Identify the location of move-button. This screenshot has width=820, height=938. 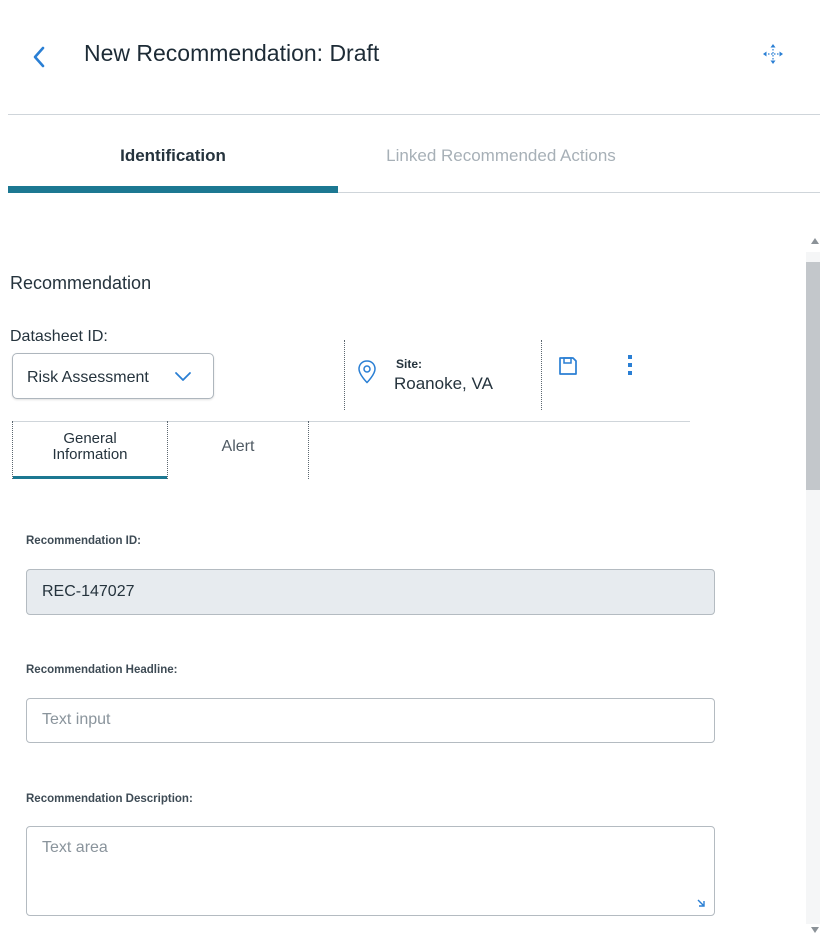
(773, 54).